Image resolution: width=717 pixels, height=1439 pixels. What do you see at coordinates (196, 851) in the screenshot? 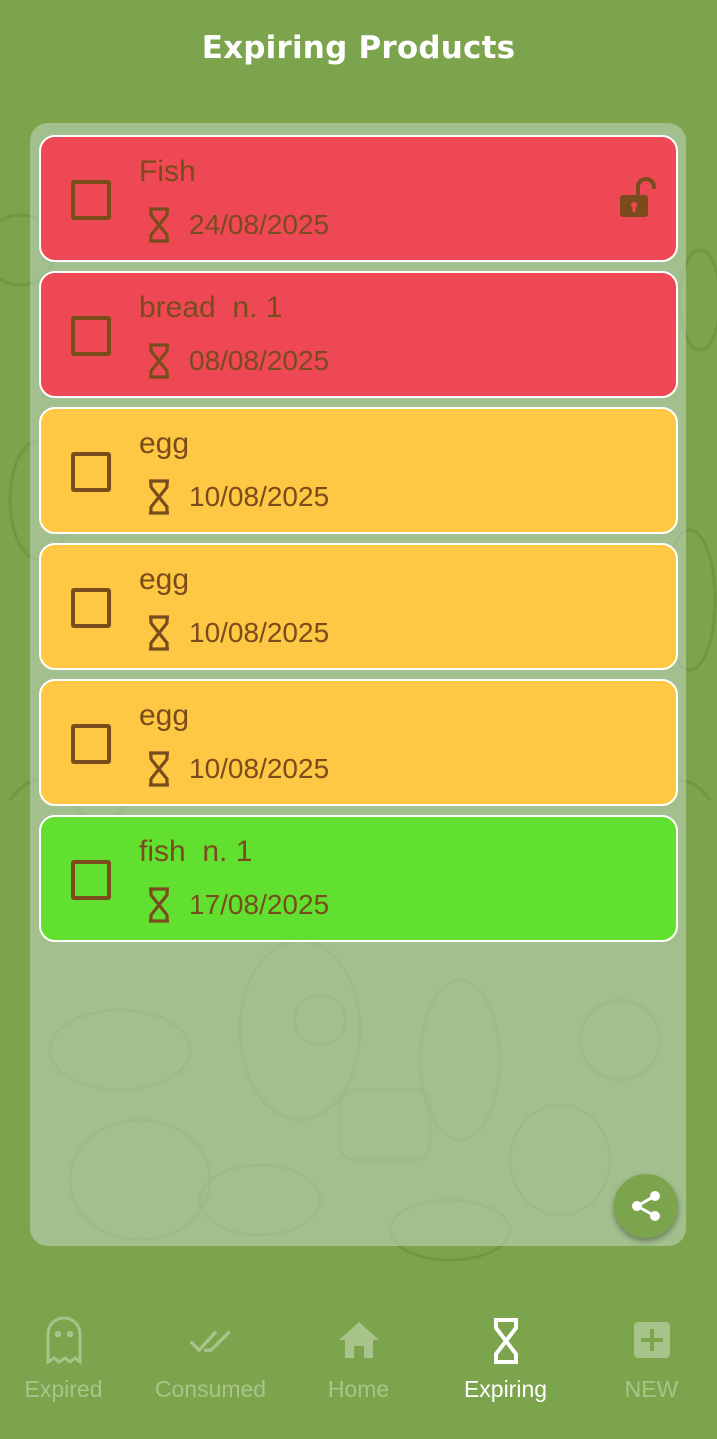
I see `item-name: fish n. 1` at bounding box center [196, 851].